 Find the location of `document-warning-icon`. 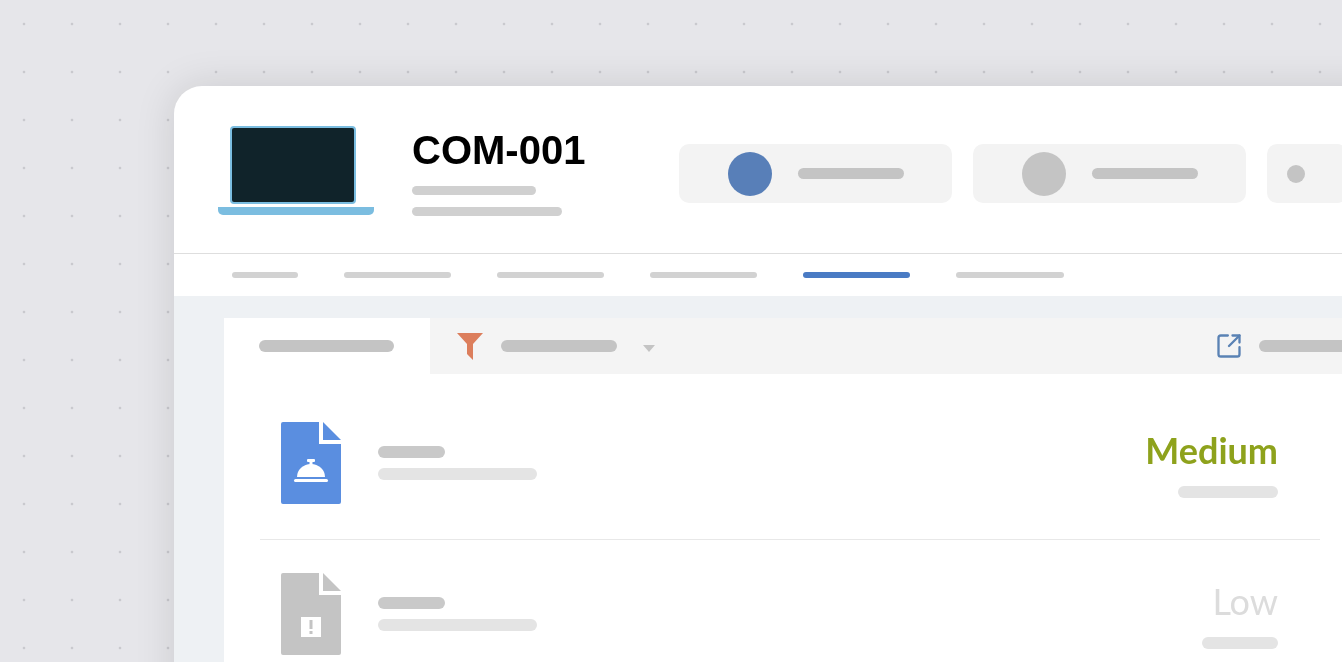

document-warning-icon is located at coordinates (311, 614).